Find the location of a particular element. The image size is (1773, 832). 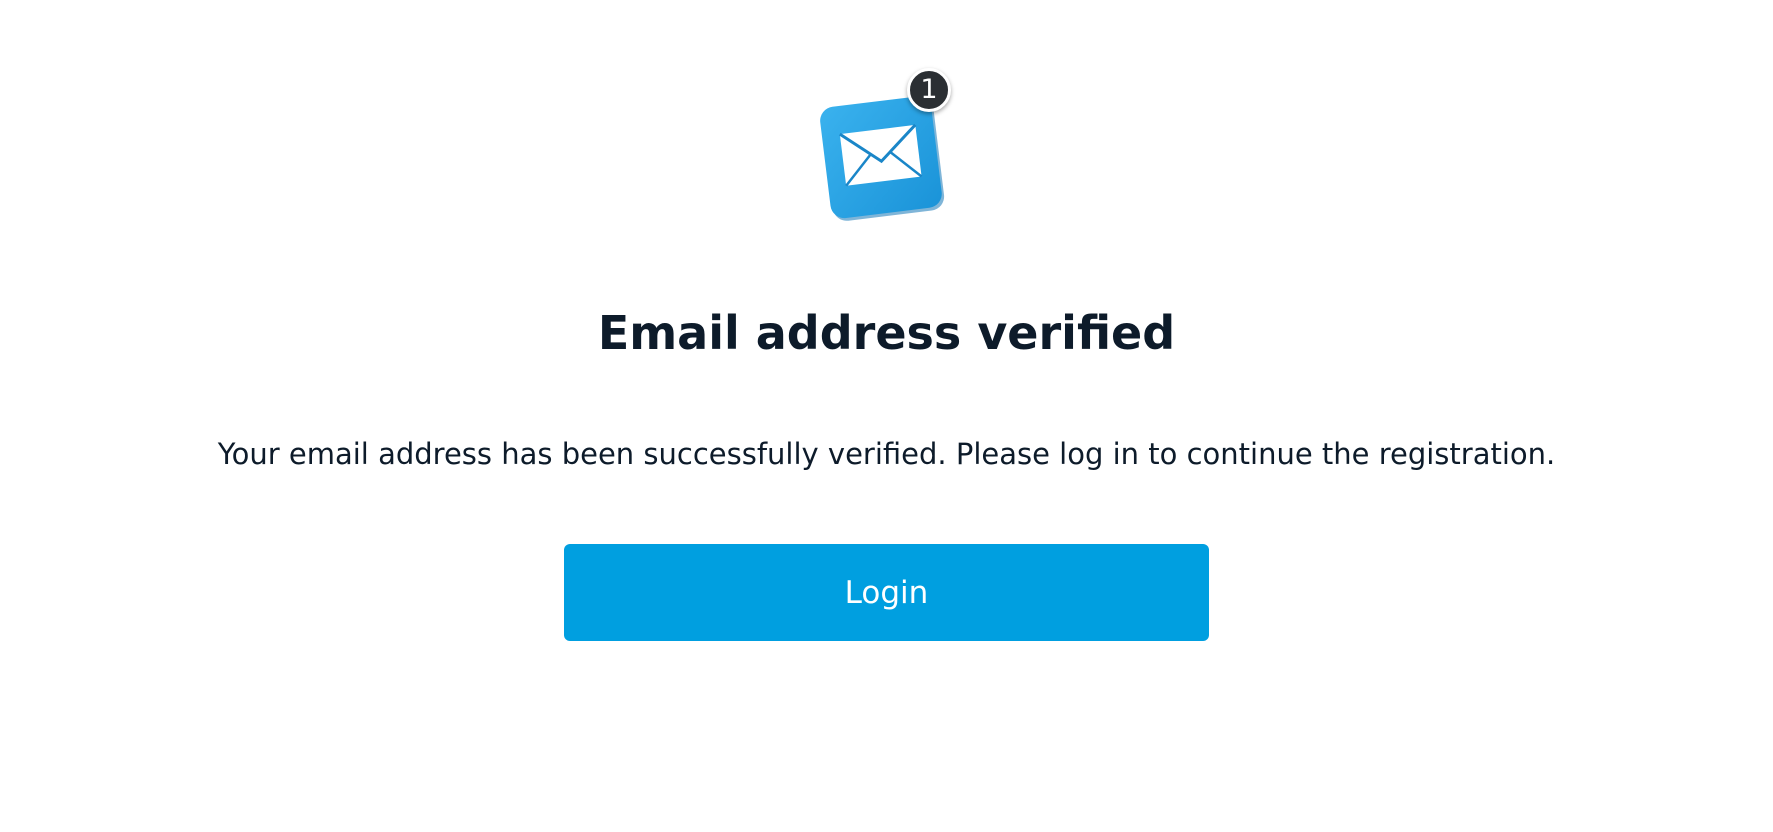

notification-badge: 1 is located at coordinates (929, 90).